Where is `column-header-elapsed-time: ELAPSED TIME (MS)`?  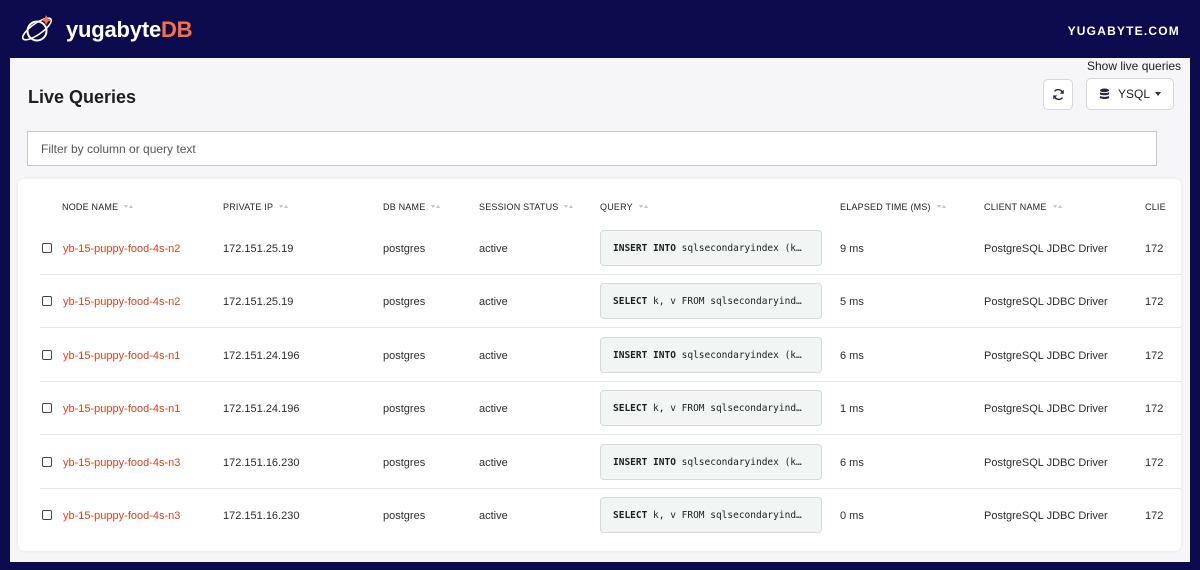 column-header-elapsed-time: ELAPSED TIME (MS) is located at coordinates (893, 207).